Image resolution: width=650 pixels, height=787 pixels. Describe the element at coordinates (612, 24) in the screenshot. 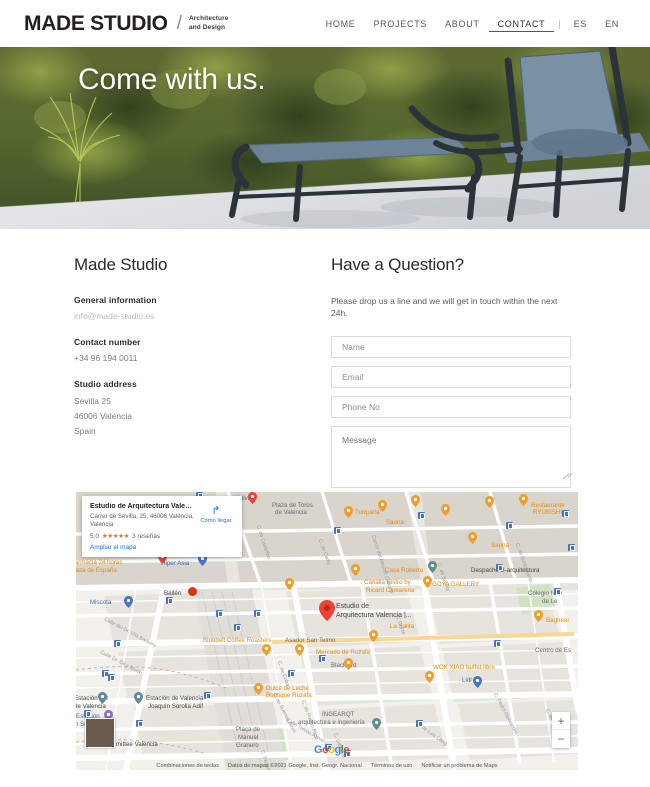

I see `lang-switch-en: EN` at that location.